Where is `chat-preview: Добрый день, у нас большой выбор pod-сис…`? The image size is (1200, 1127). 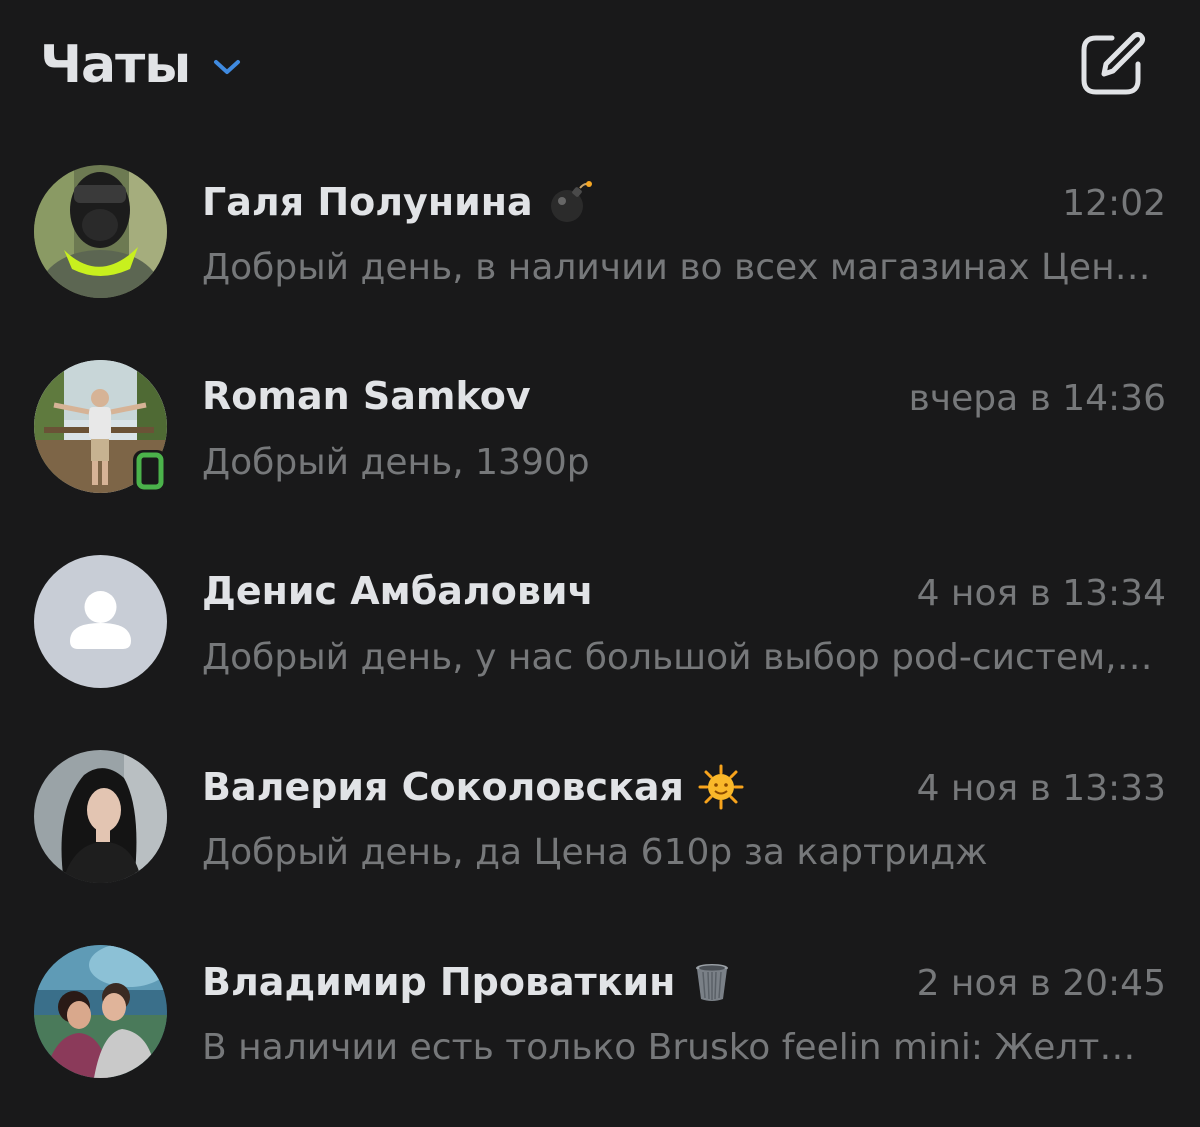 chat-preview: Добрый день, у нас большой выбор pod-сис… is located at coordinates (682, 657).